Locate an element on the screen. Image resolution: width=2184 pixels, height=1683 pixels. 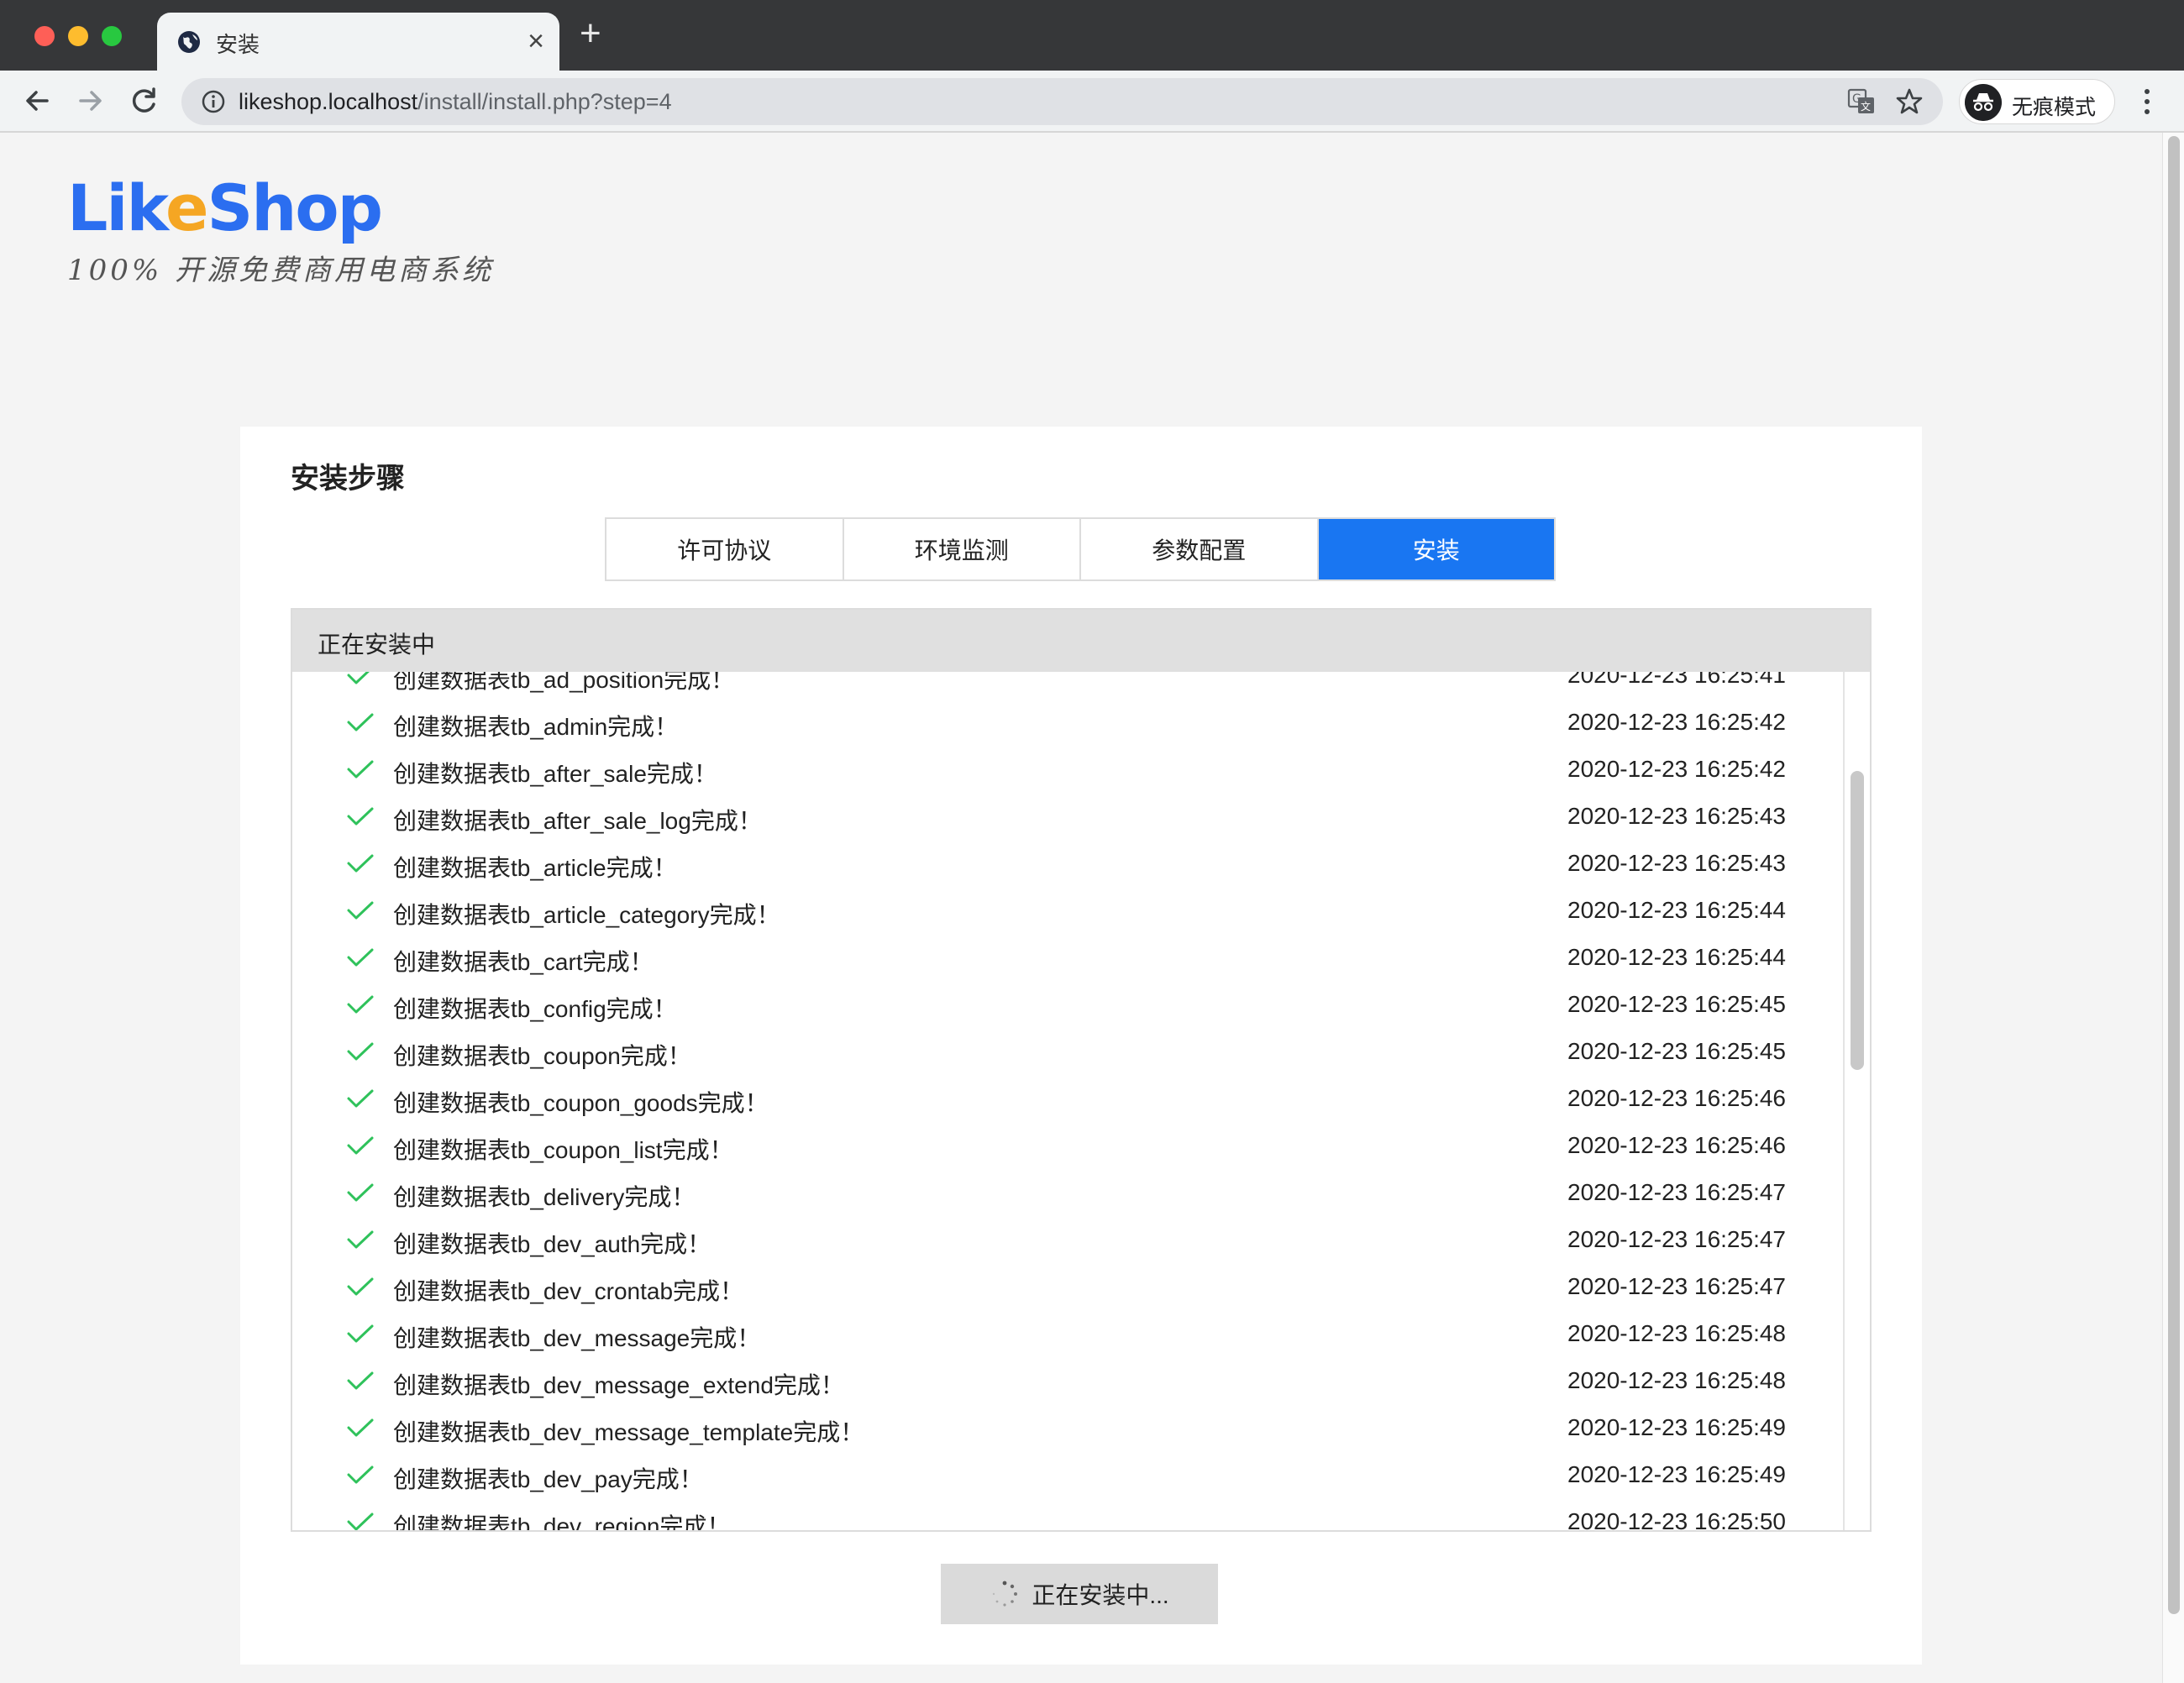
log-timestamp: 2020-12-23 16:25:43 is located at coordinates (1676, 816).